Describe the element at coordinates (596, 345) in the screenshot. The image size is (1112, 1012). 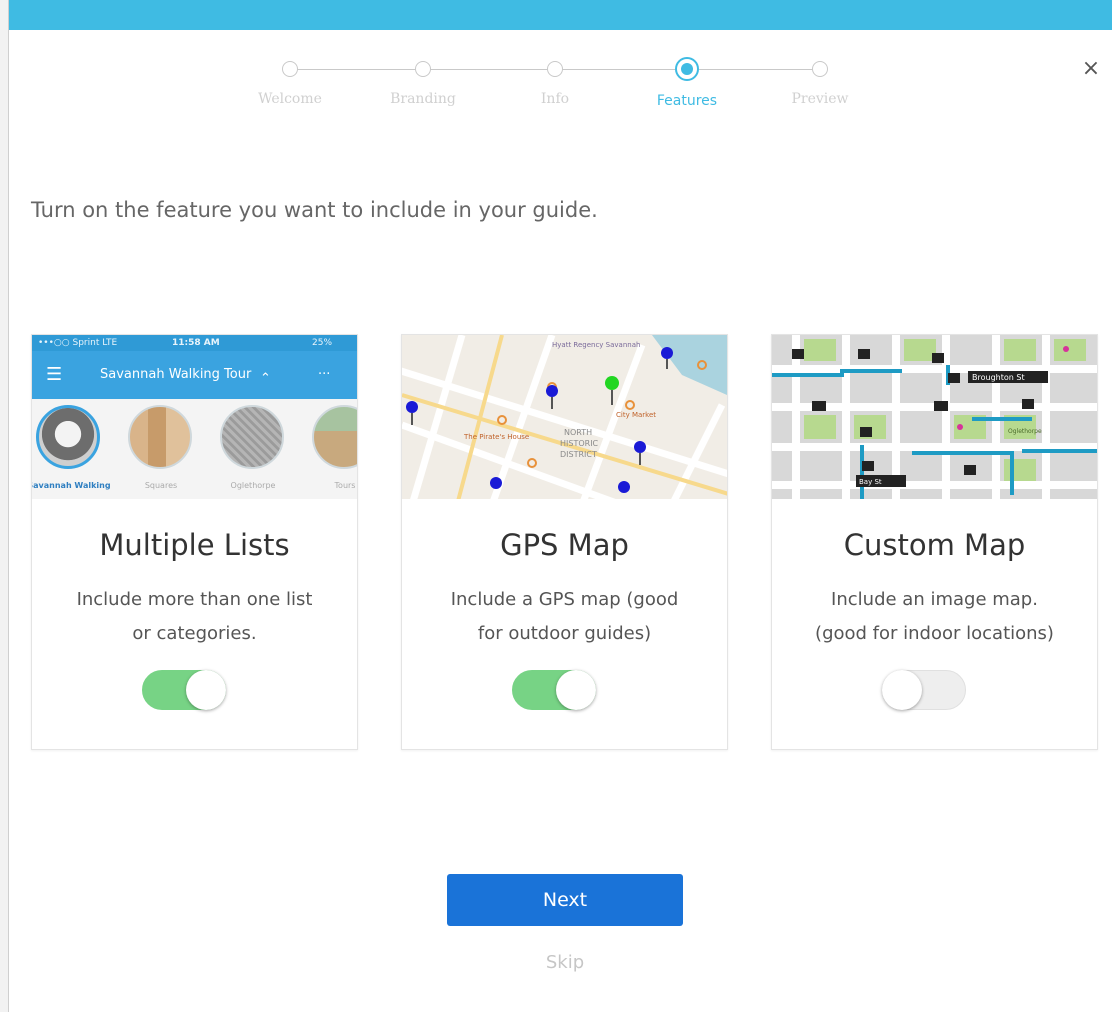
I see `map-label: Hyatt Regency Savannah` at that location.